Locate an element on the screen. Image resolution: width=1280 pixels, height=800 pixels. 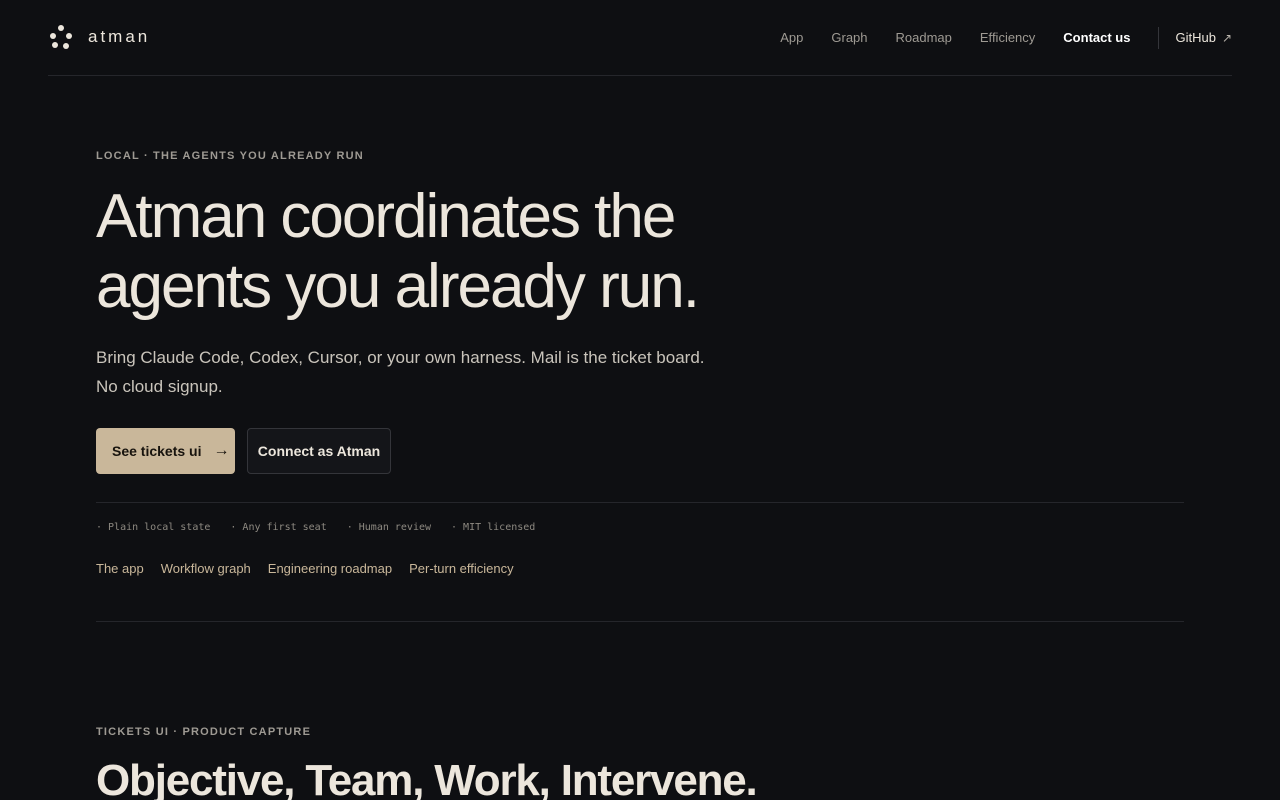
nav-divider is located at coordinates (1159, 37).